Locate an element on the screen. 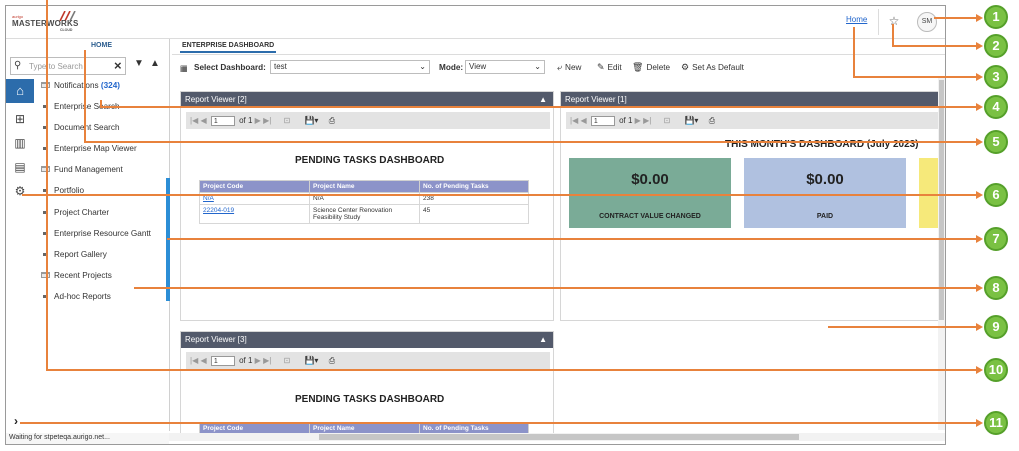 This screenshot has height=451, width=1019. select-dashboard-value: test is located at coordinates (280, 66).